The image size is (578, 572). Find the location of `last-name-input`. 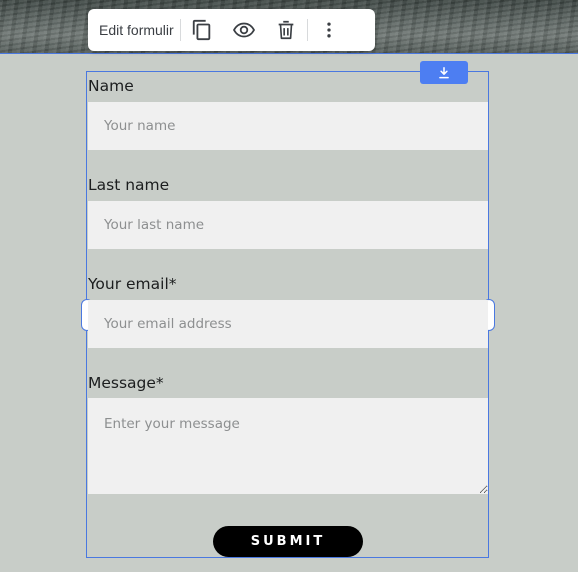

last-name-input is located at coordinates (288, 225).